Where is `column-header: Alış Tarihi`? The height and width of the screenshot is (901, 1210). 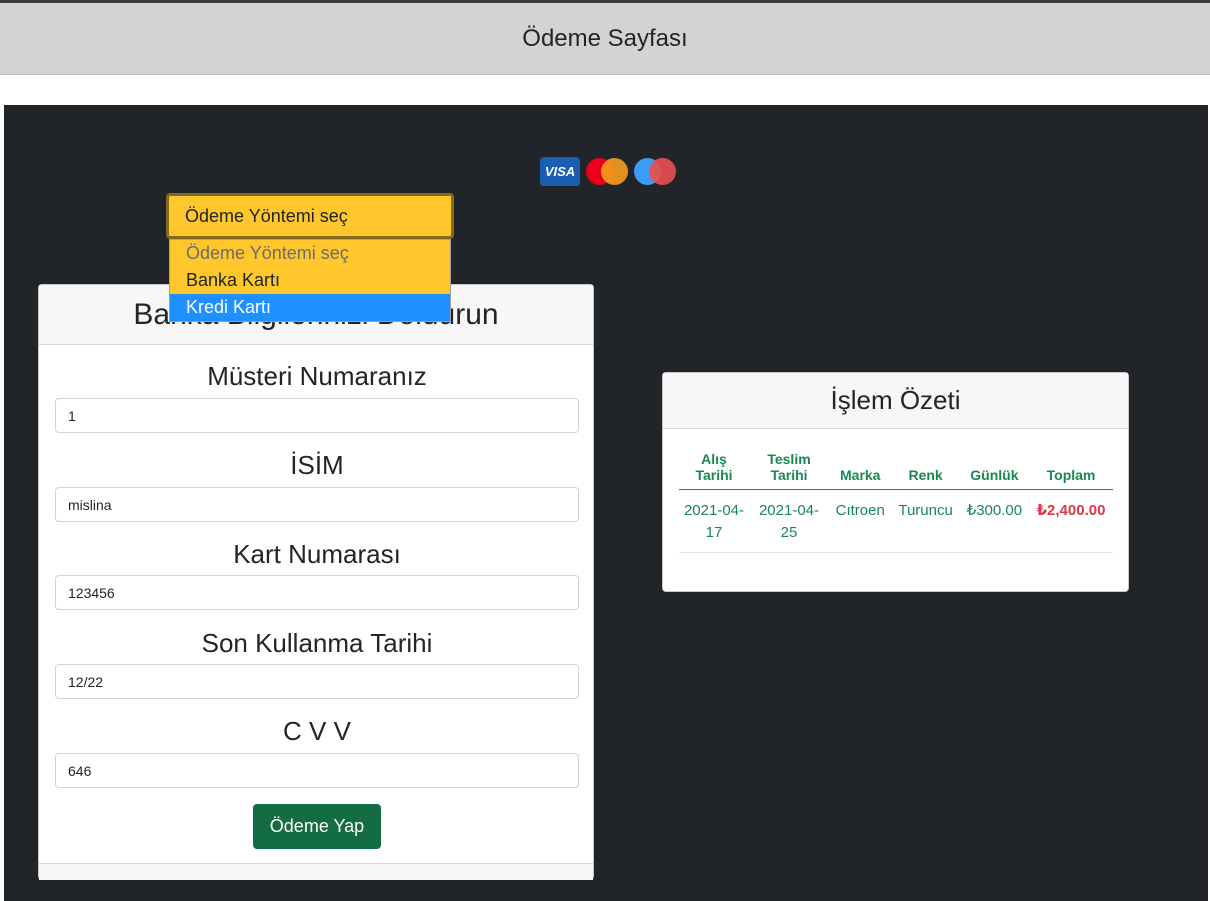
column-header: Alış Tarihi is located at coordinates (714, 469).